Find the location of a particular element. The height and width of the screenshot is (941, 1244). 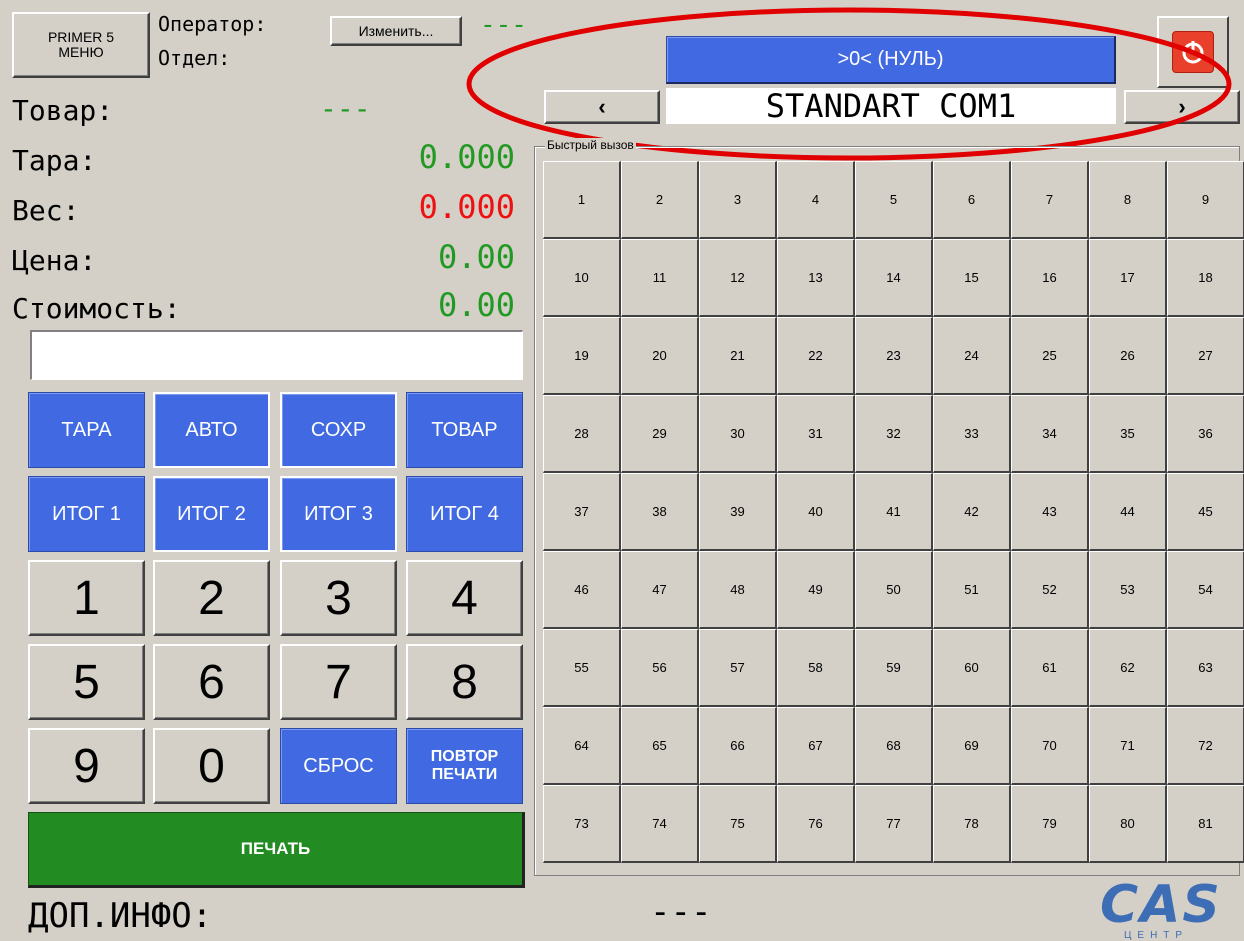

quick-key-77: 77 is located at coordinates (894, 824).